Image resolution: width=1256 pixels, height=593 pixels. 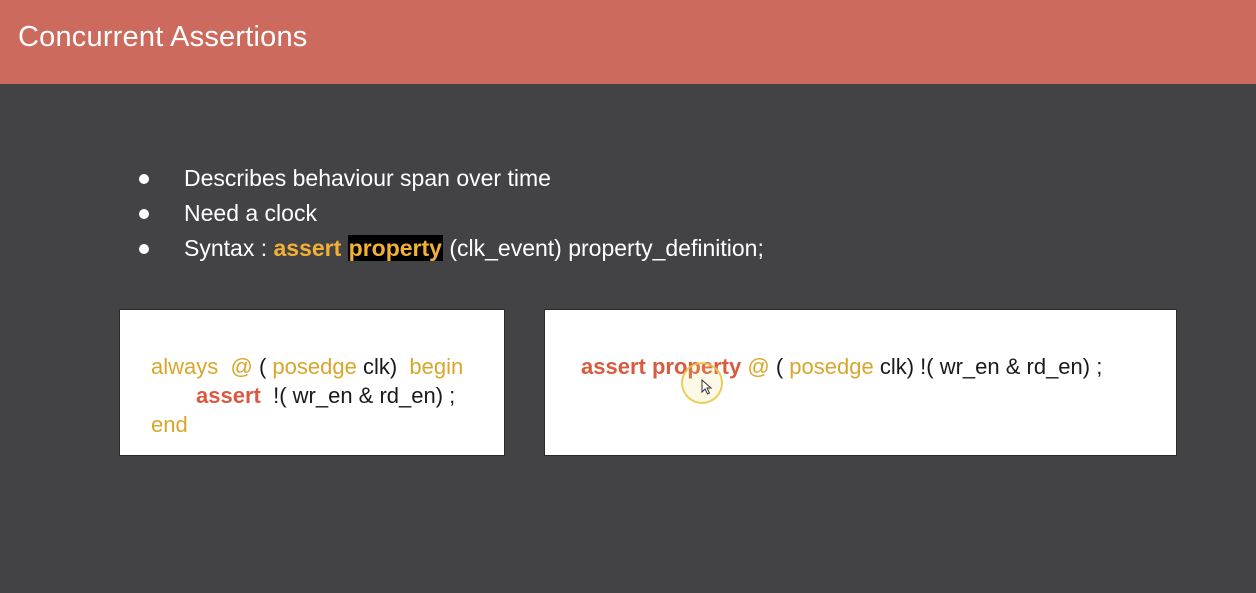 I want to click on code-line-2: assert !( wr_en & rd_en) ;, so click(x=325, y=395).